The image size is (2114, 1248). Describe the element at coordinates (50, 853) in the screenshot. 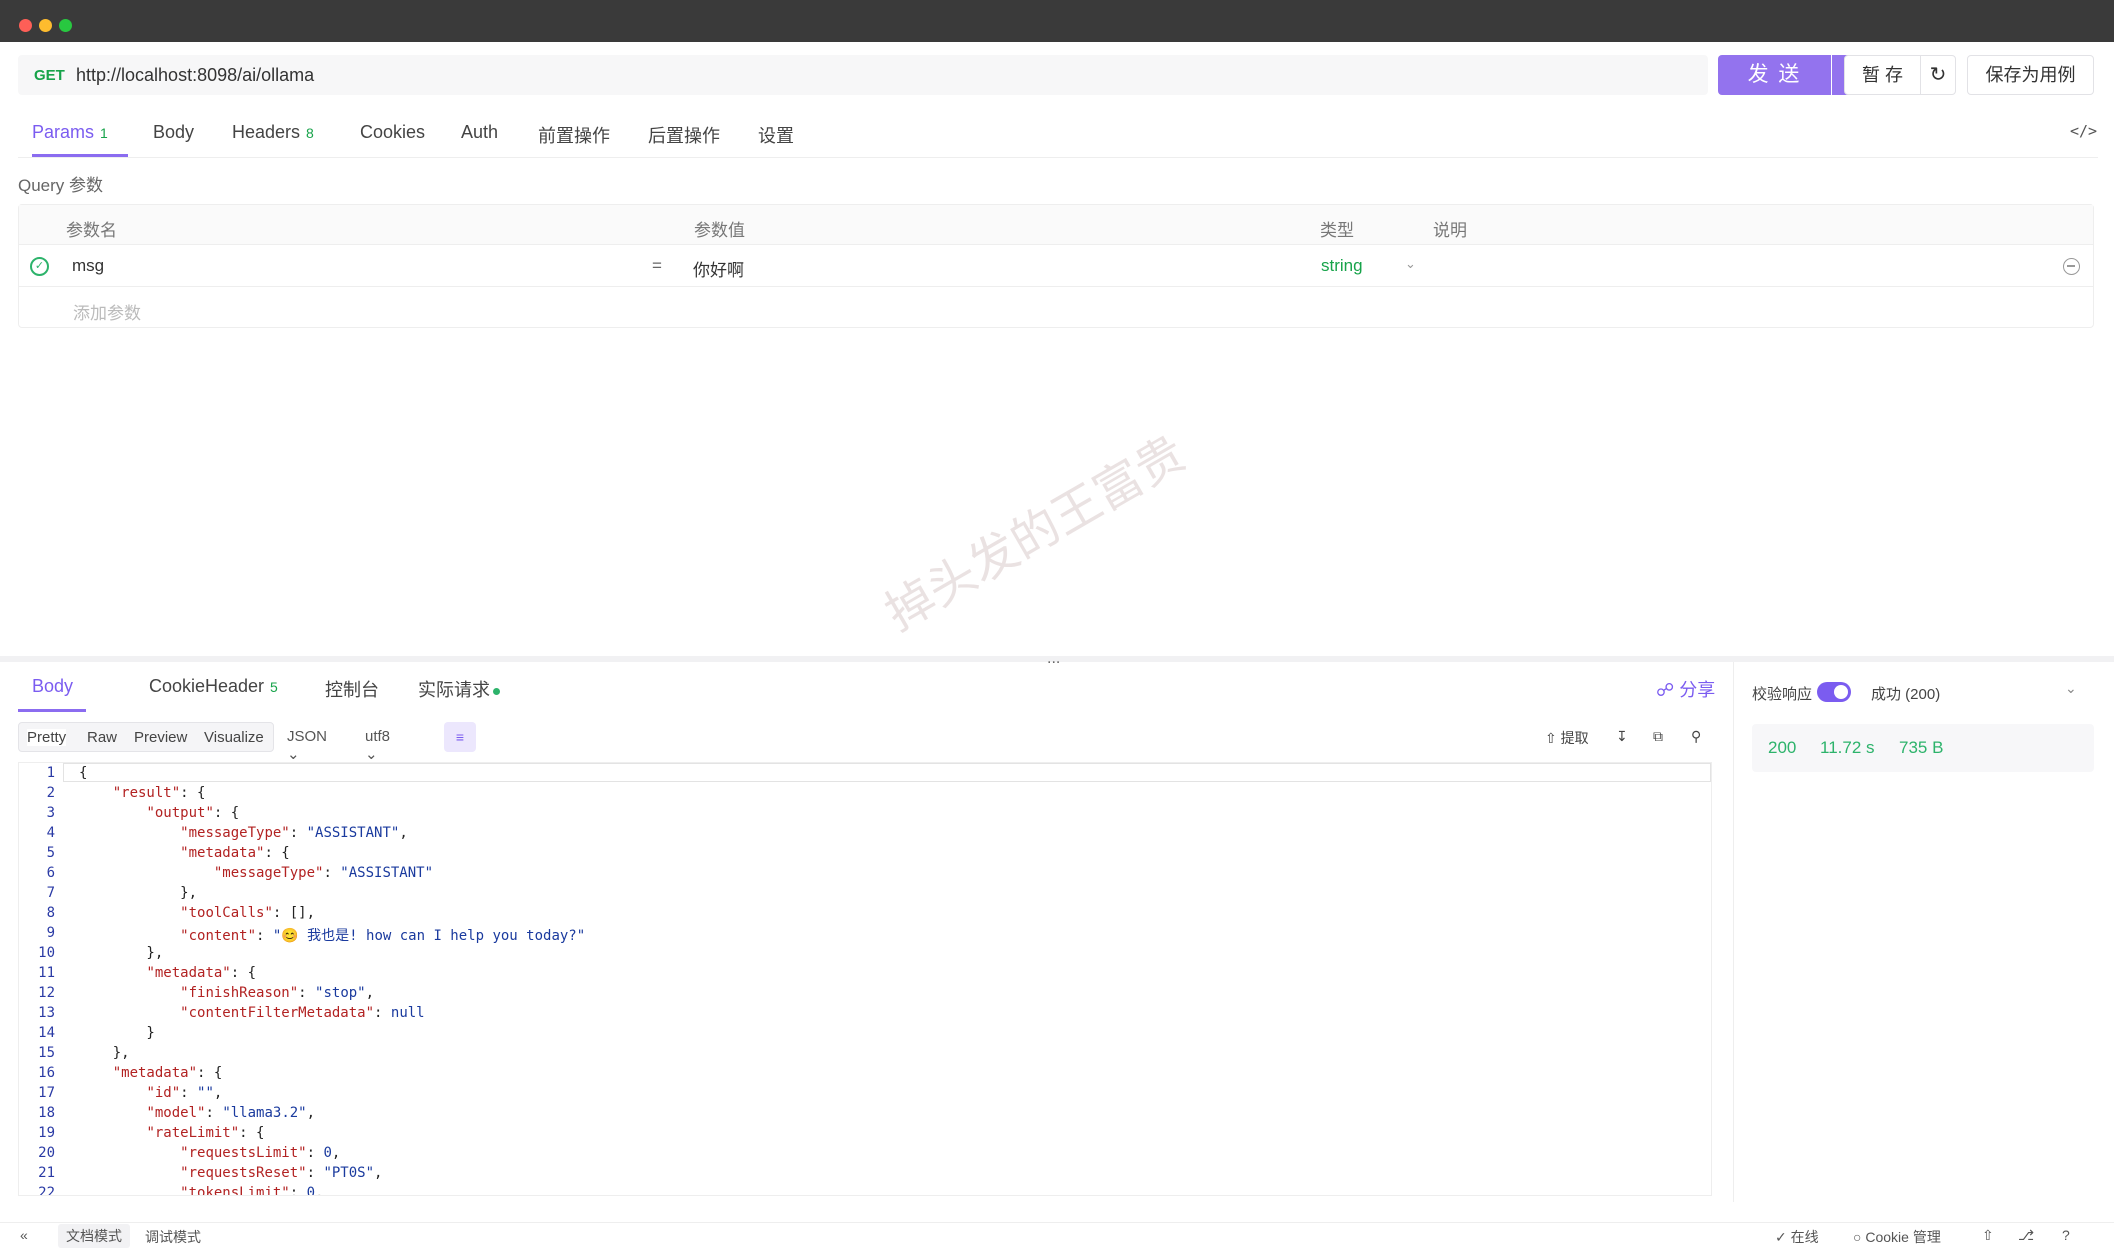

I see `line-number: 5` at that location.